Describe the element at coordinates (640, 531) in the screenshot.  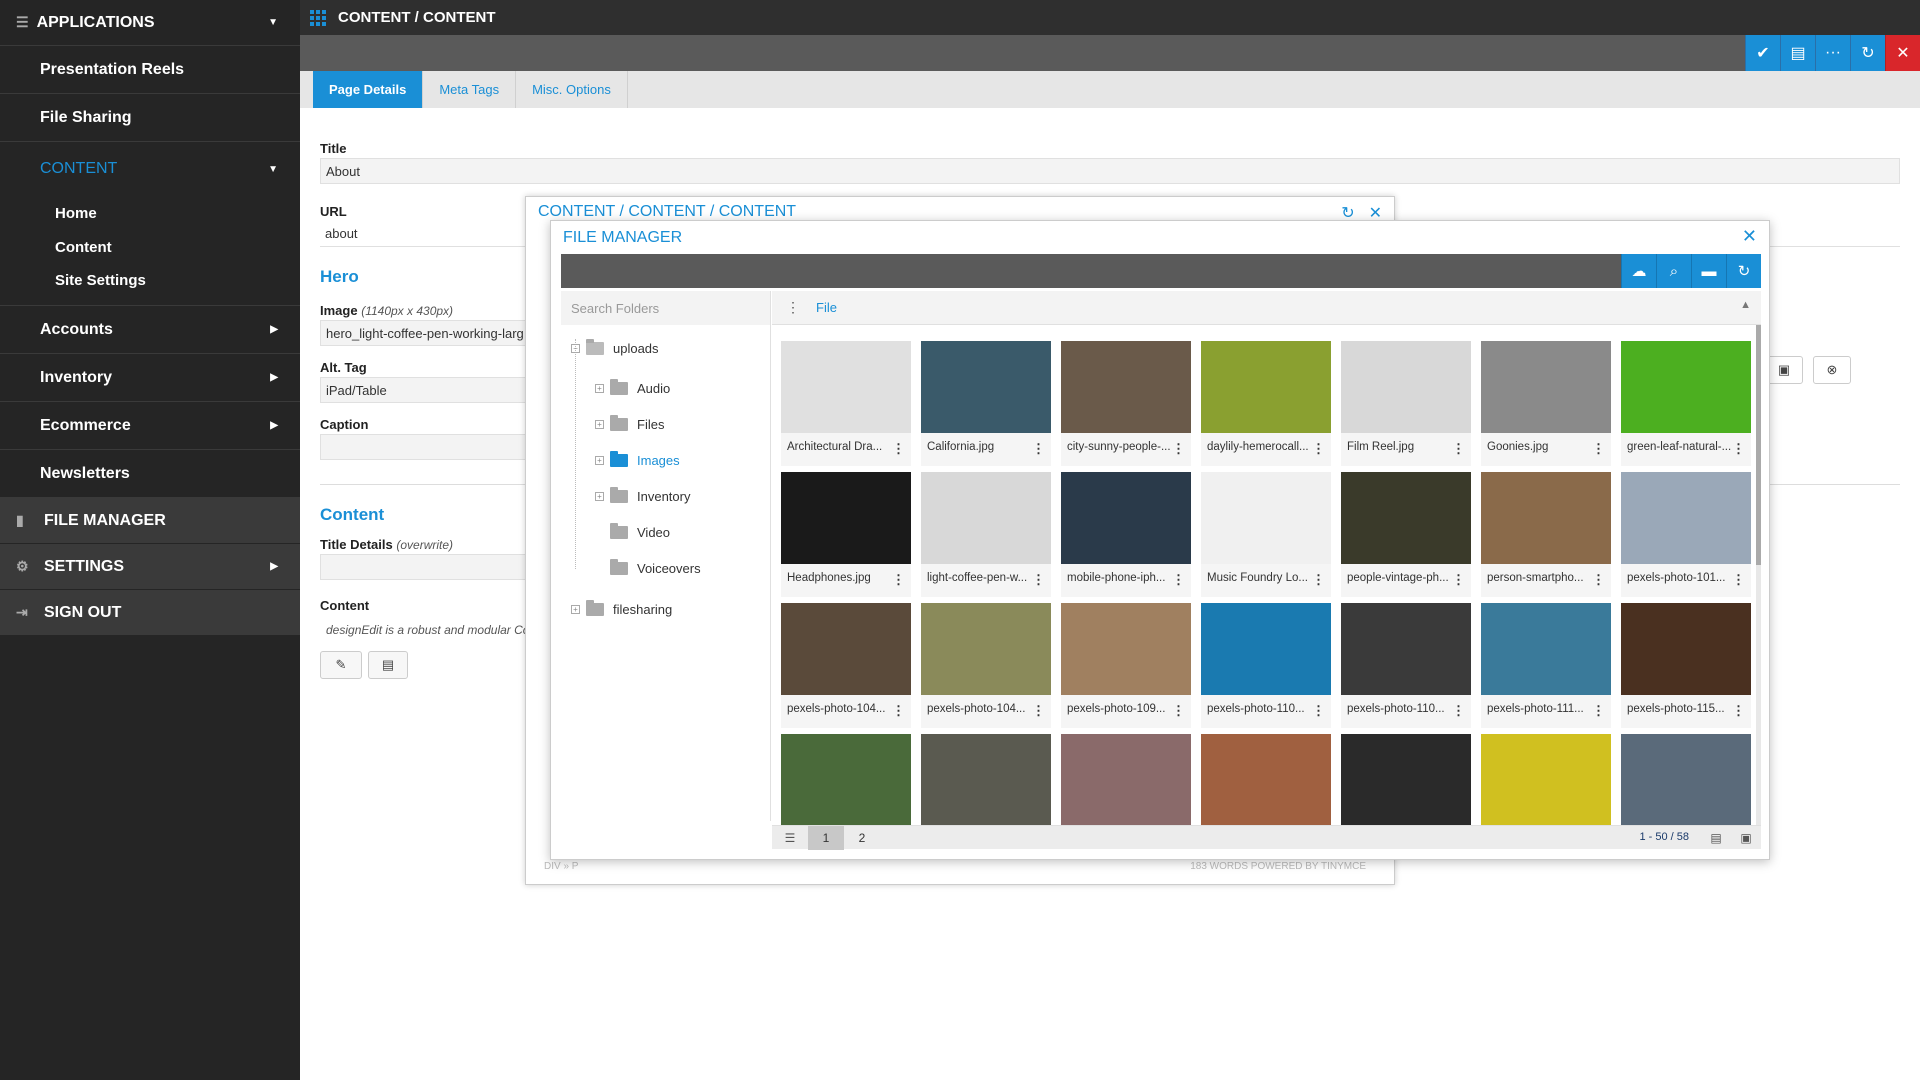
I see `tree-folder-video: Video` at that location.